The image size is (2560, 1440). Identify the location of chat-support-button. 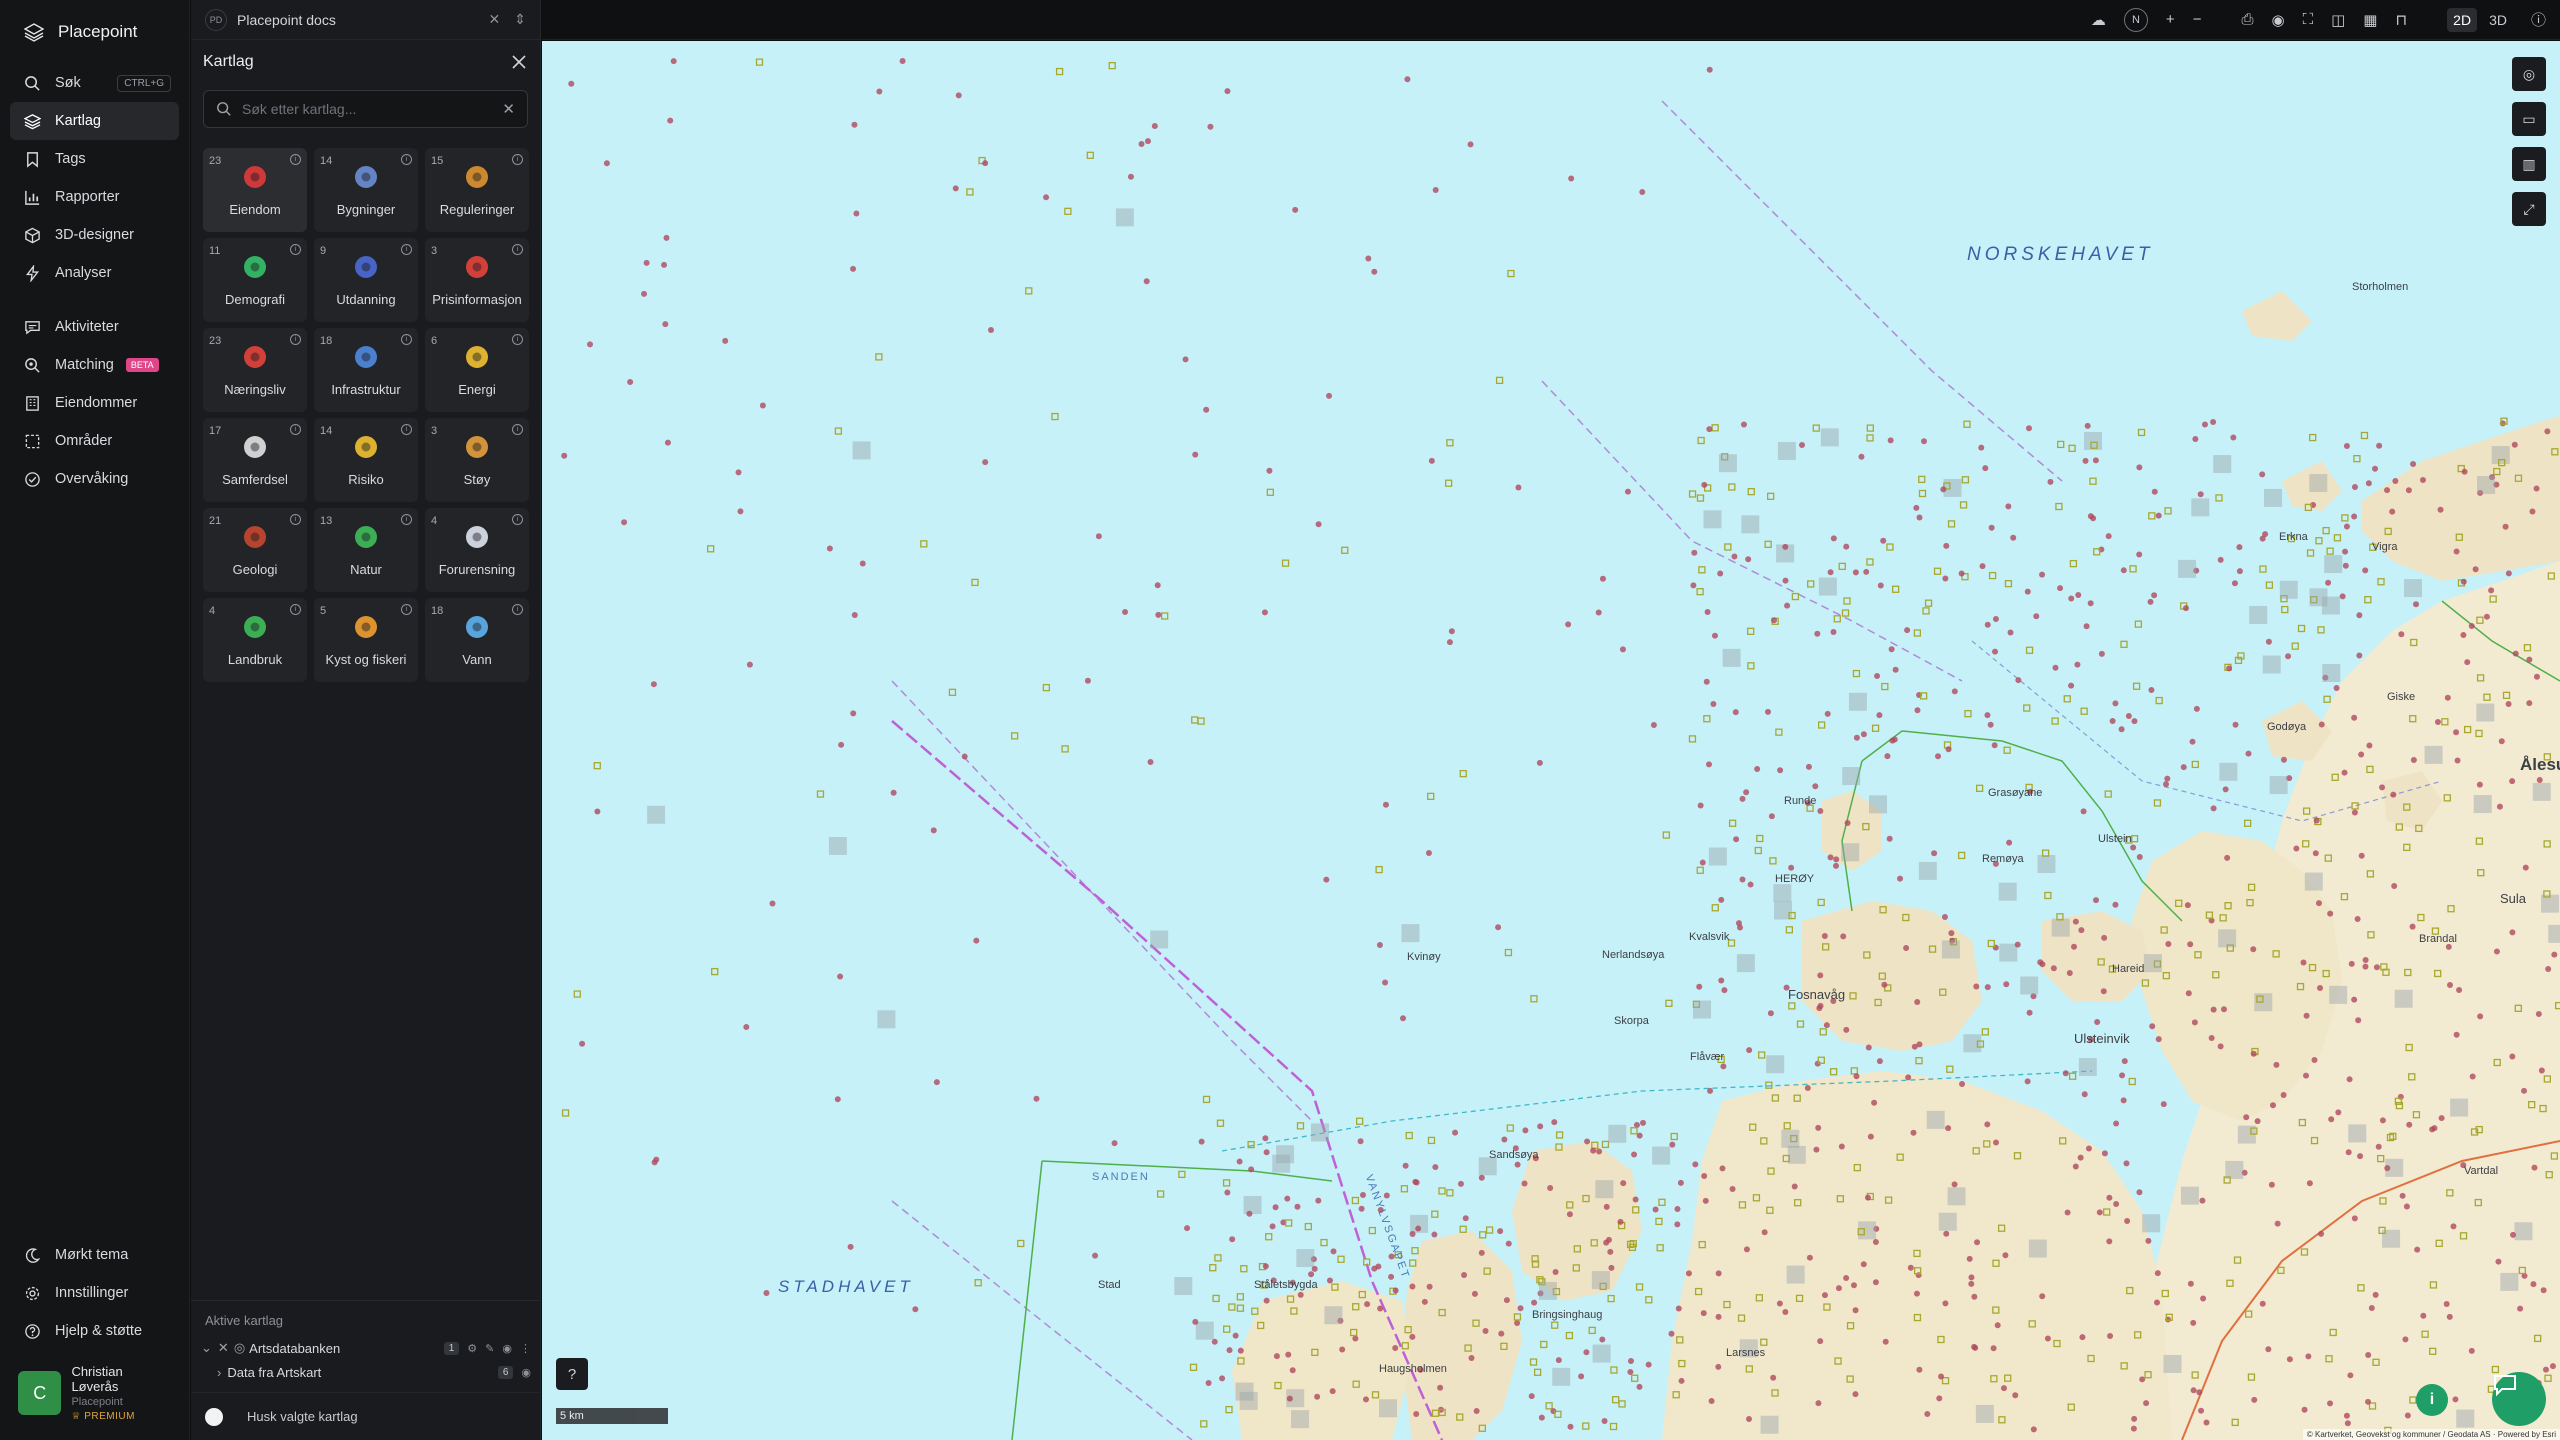
(2519, 1399).